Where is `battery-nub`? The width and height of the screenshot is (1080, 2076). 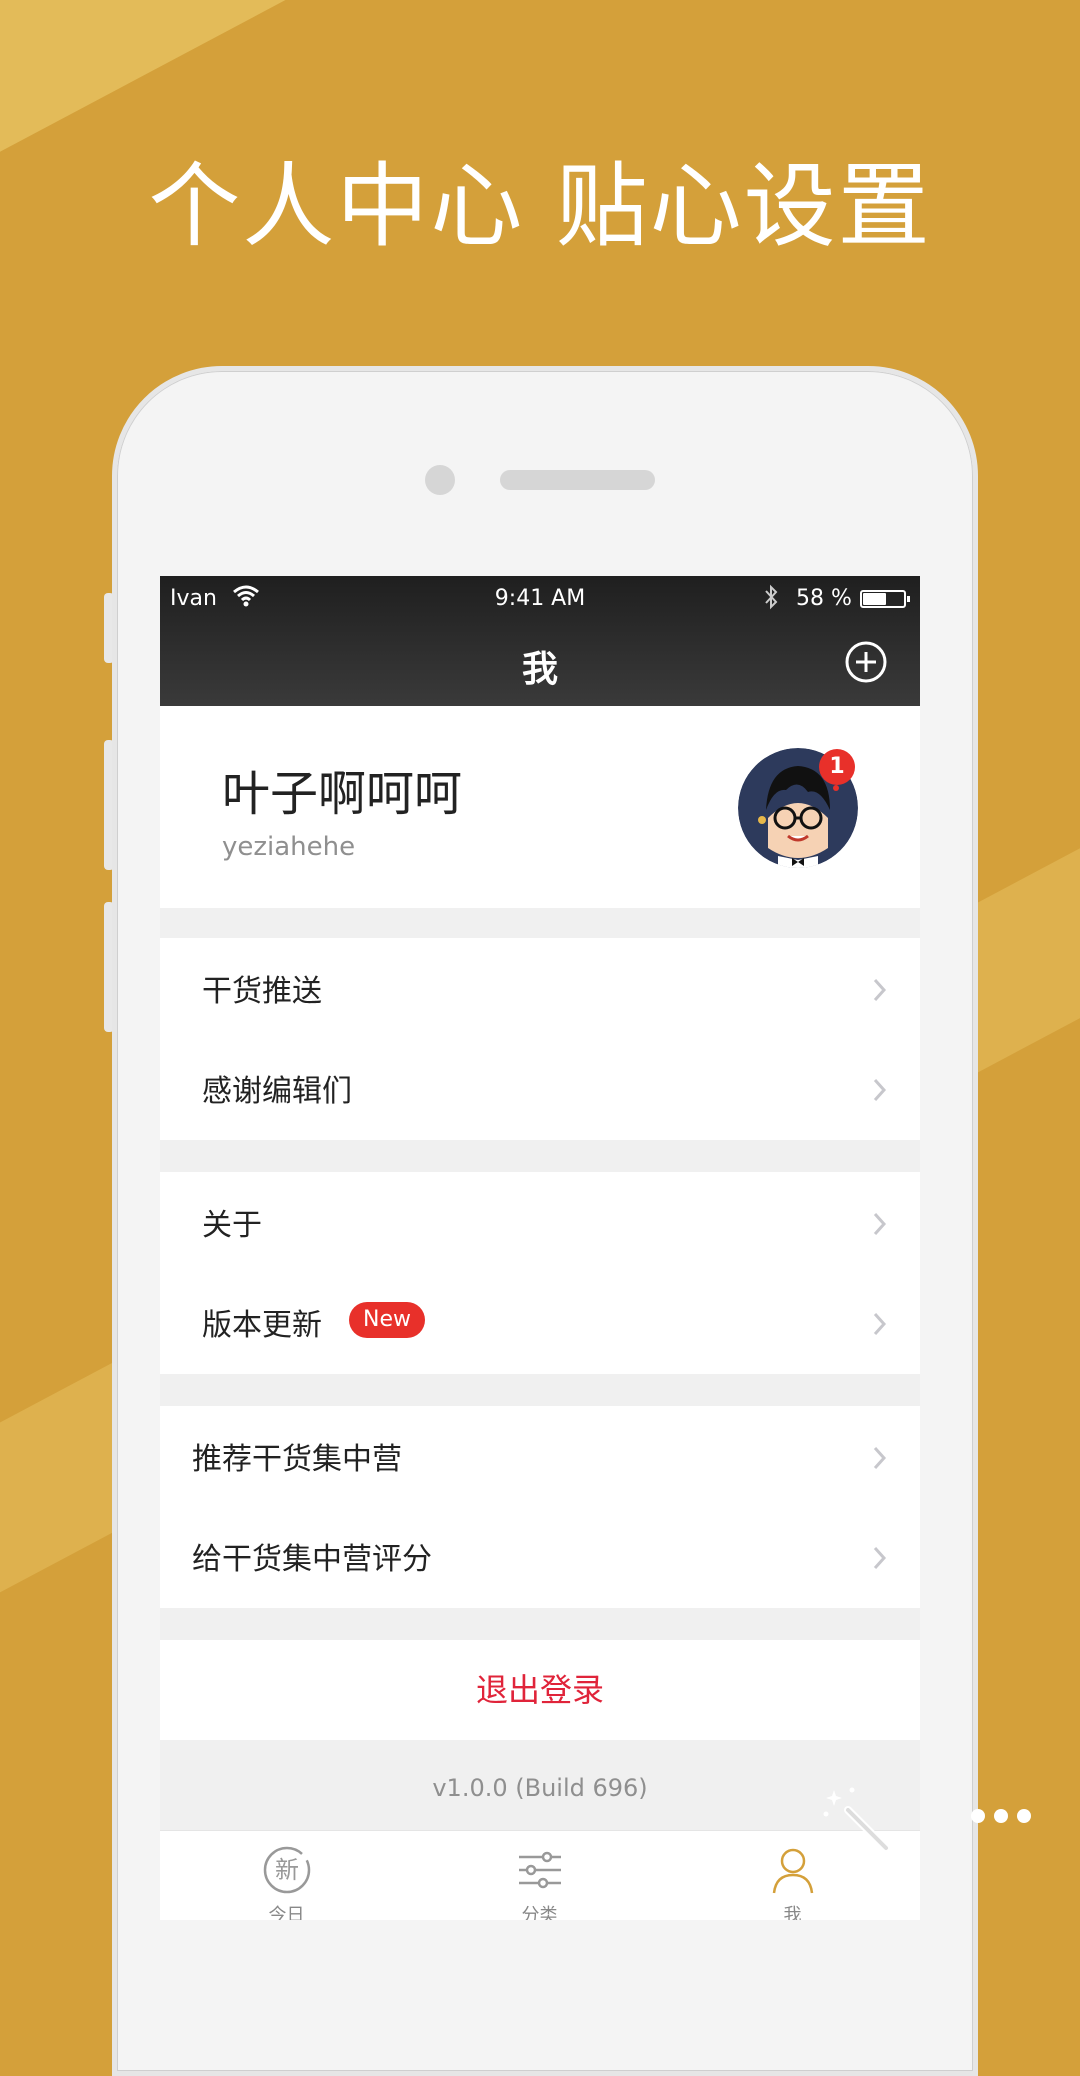 battery-nub is located at coordinates (908, 599).